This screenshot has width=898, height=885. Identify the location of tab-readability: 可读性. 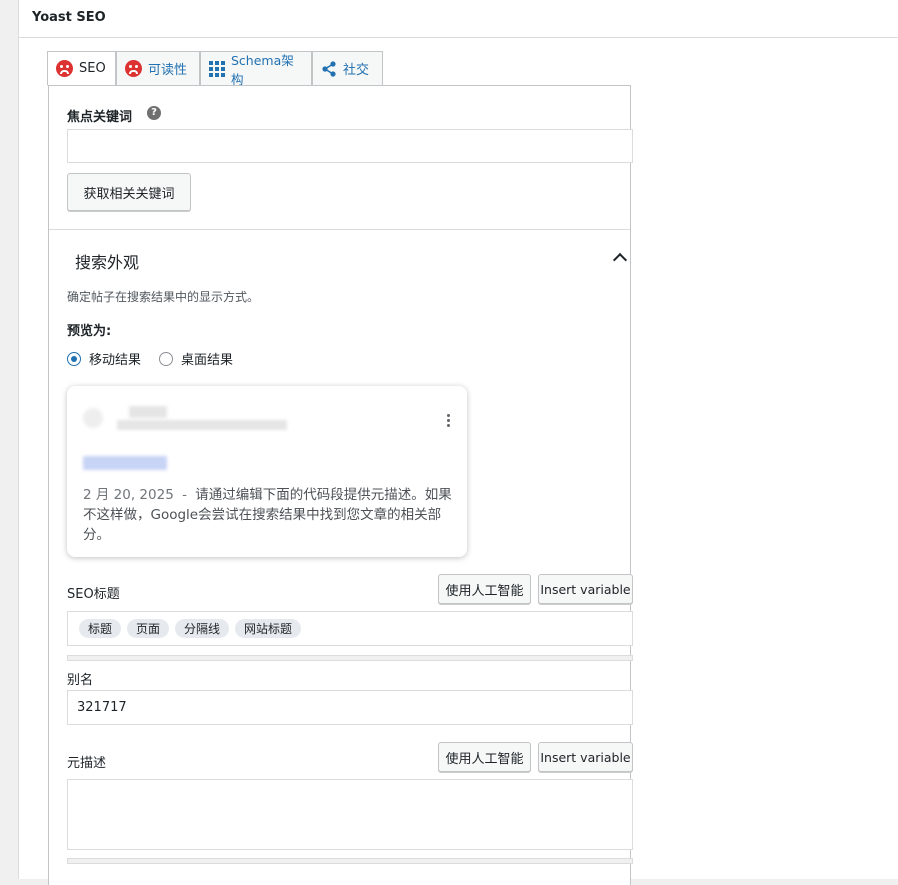
(158, 68).